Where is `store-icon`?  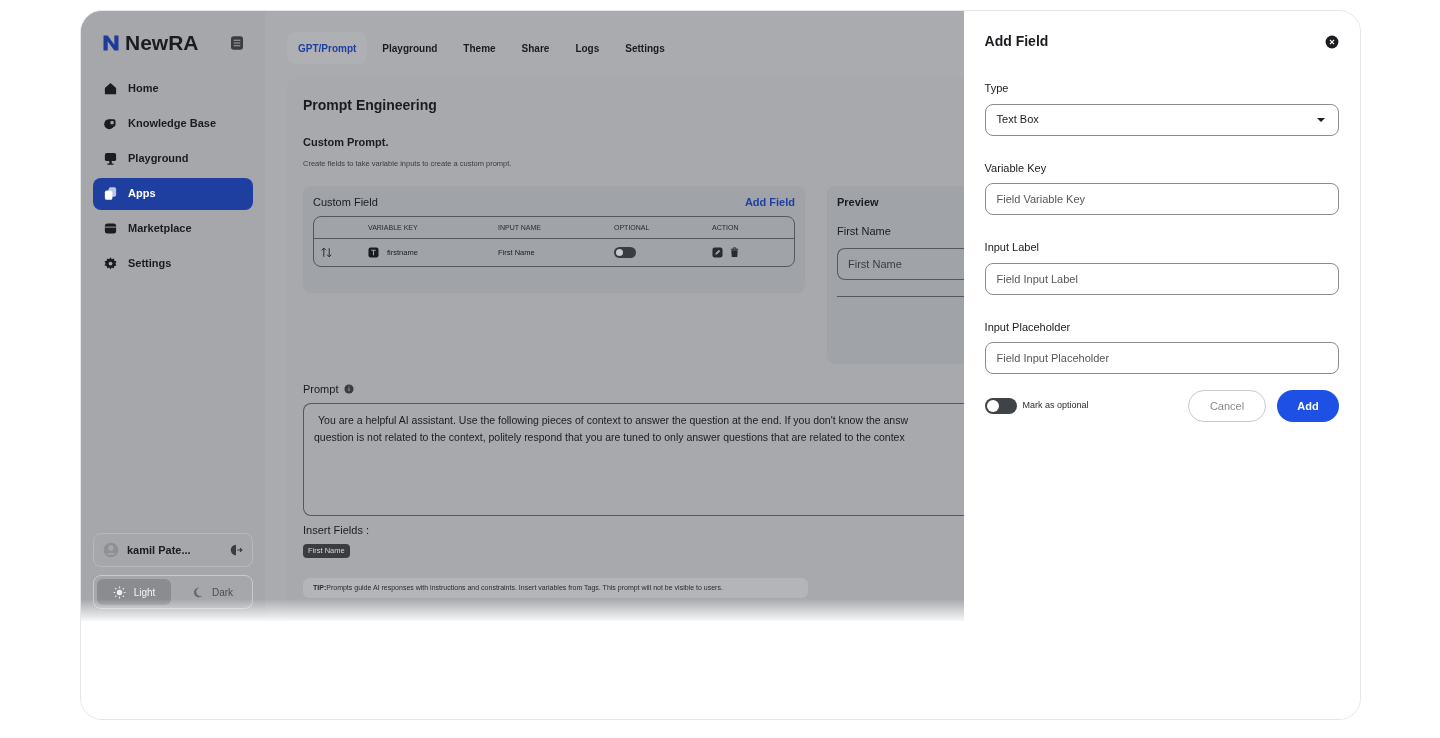 store-icon is located at coordinates (110, 228).